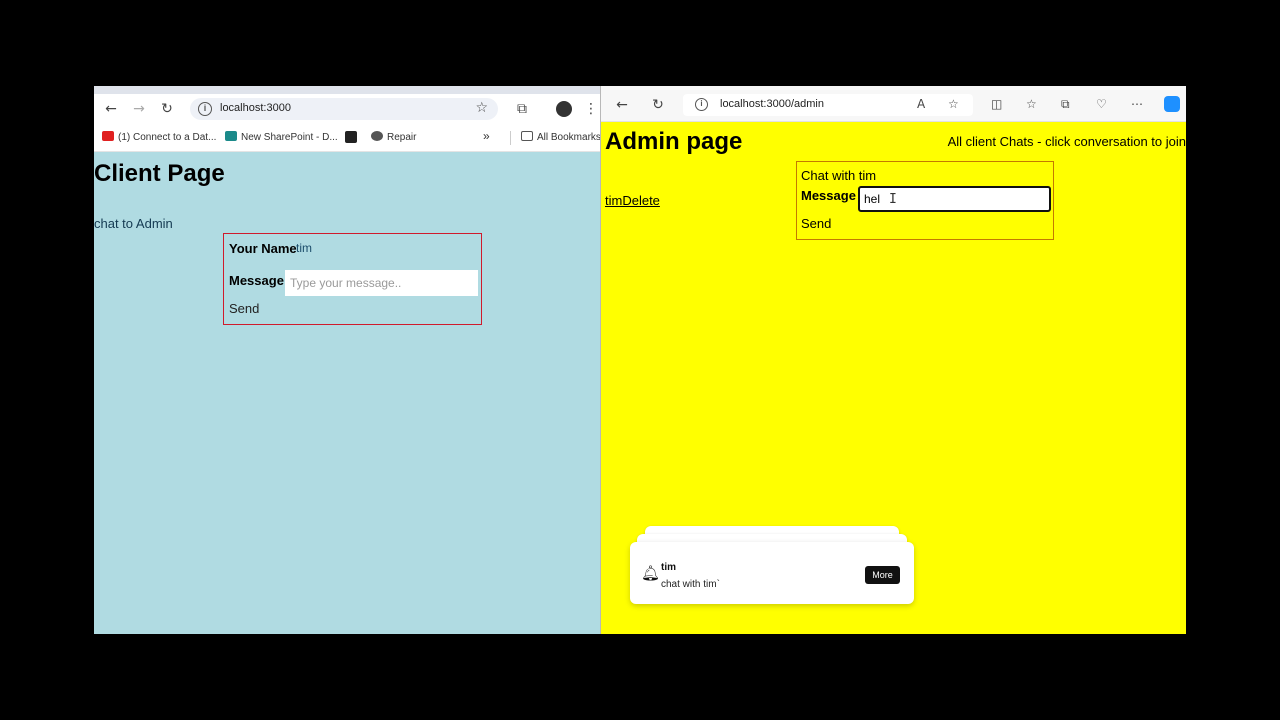 This screenshot has height=720, width=1280. Describe the element at coordinates (1101, 104) in the screenshot. I see `browser-essentials-icon: ♡` at that location.